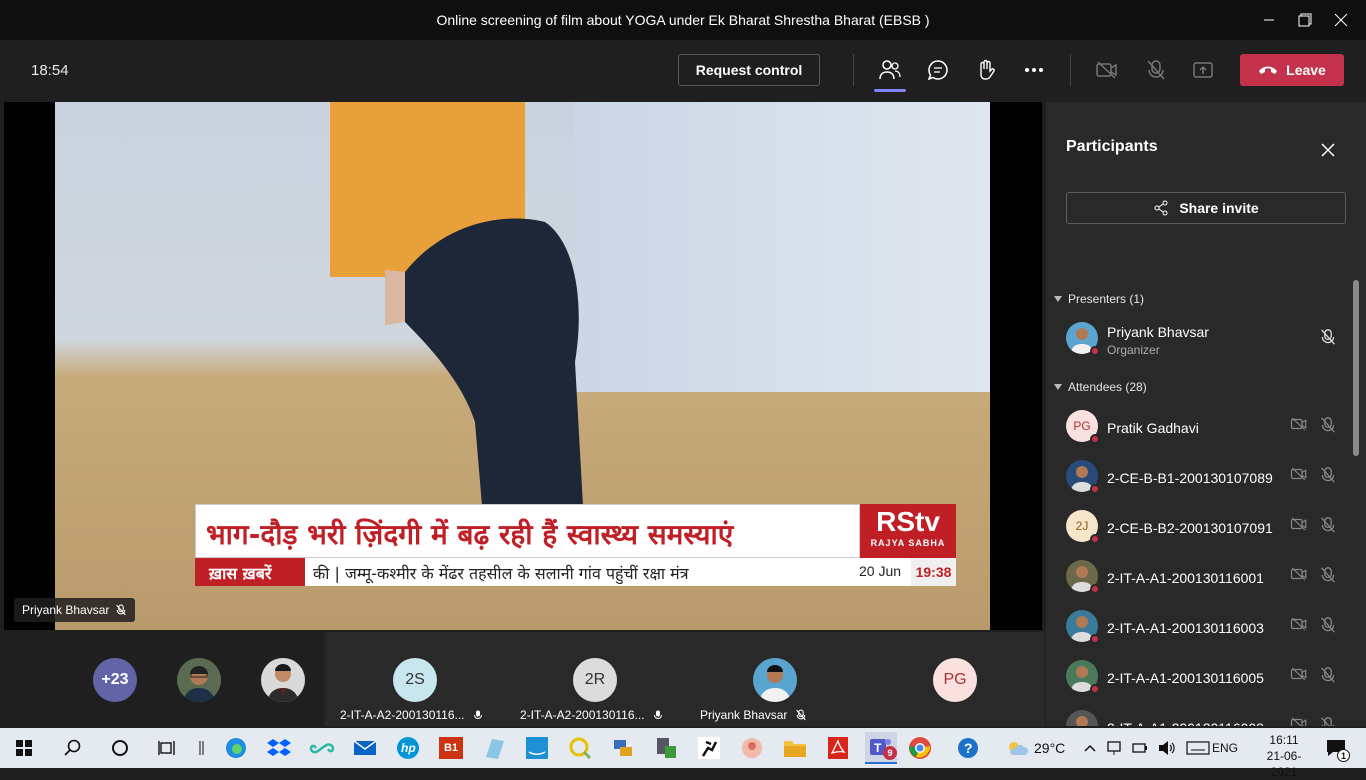  I want to click on dropbox-app, so click(279, 748).